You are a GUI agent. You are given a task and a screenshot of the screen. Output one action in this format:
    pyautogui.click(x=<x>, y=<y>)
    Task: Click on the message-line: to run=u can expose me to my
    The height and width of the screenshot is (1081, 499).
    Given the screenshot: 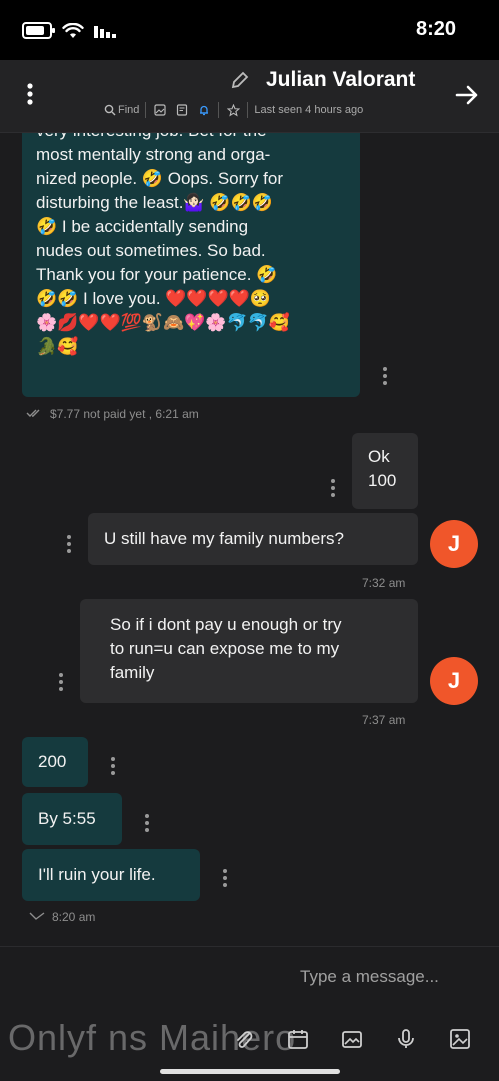 What is the action you would take?
    pyautogui.click(x=225, y=648)
    